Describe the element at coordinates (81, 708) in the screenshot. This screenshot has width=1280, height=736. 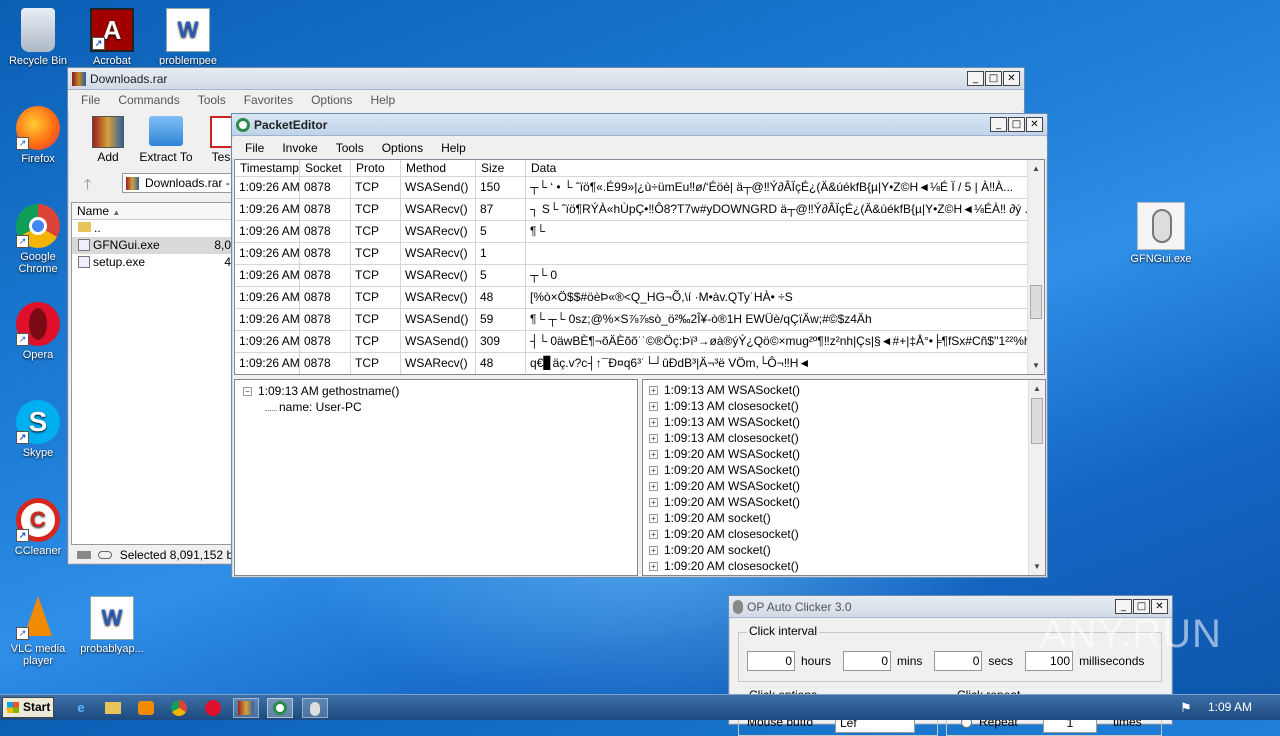
I see `internet-explorer-icon: e` at that location.